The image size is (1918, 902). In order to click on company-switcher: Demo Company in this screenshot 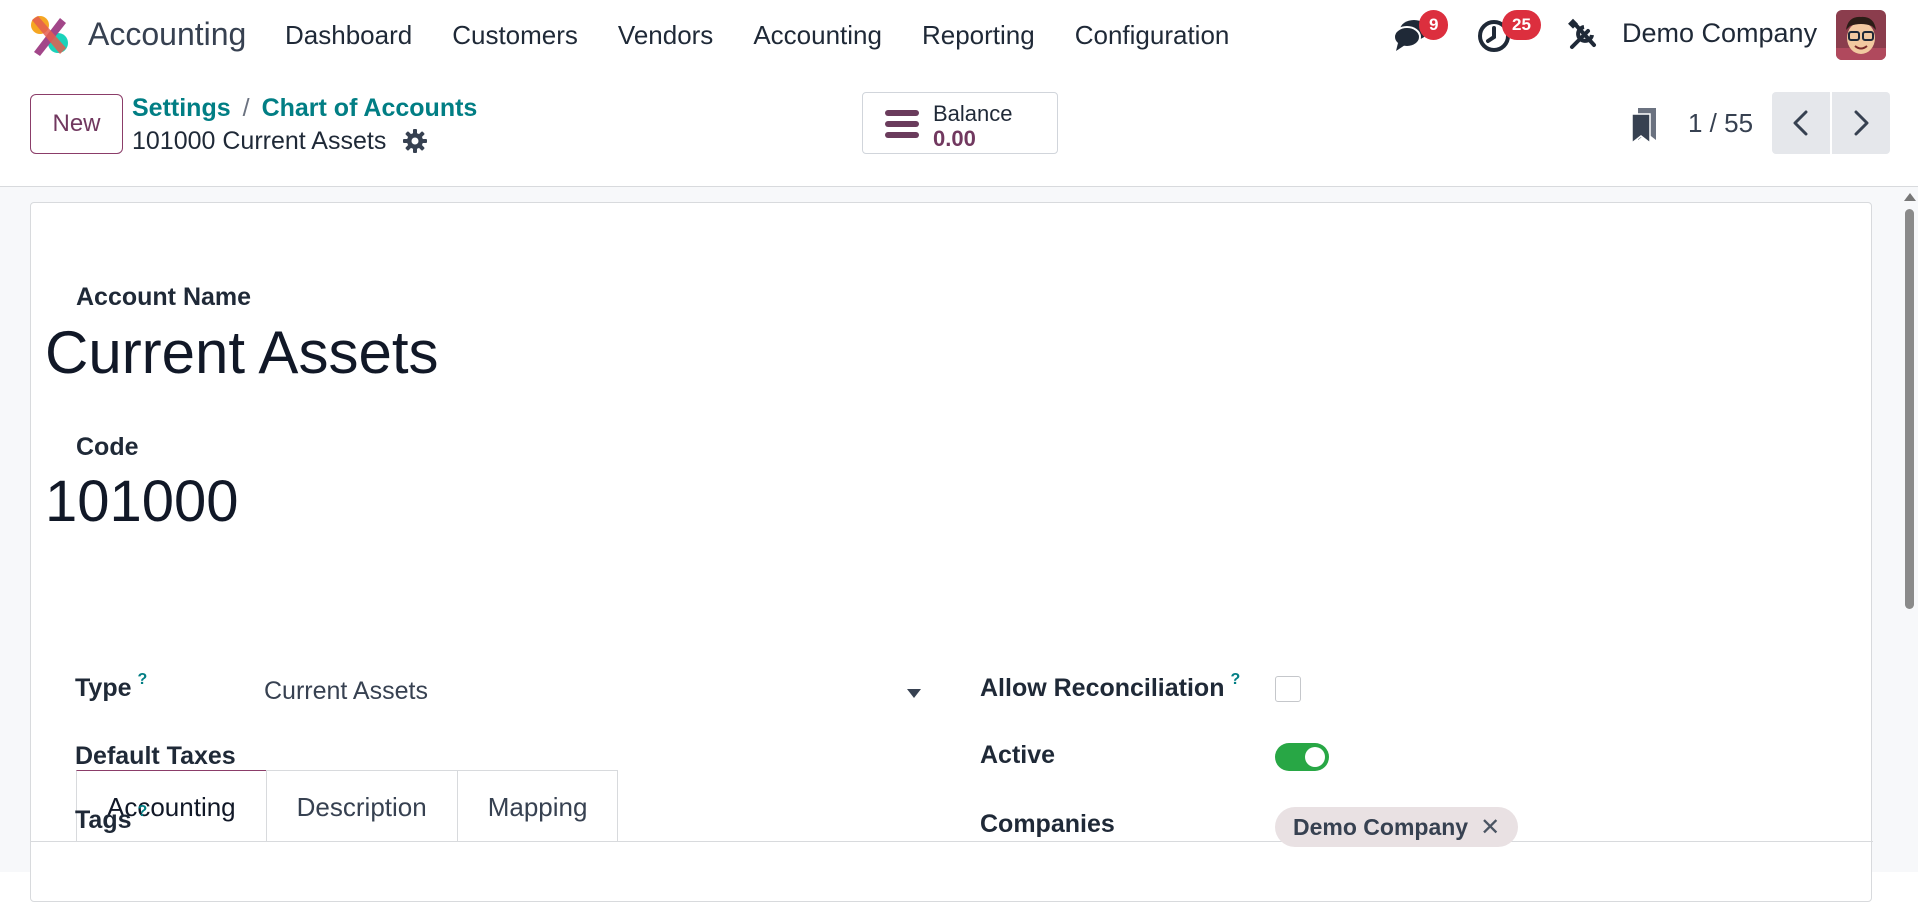, I will do `click(1719, 33)`.